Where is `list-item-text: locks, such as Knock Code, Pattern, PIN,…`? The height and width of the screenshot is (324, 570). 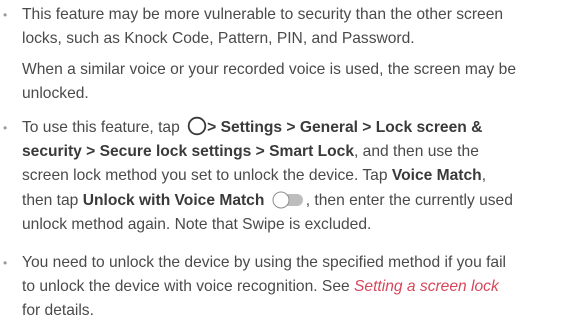
list-item-text: locks, such as Knock Code, Pattern, PIN,… is located at coordinates (218, 38).